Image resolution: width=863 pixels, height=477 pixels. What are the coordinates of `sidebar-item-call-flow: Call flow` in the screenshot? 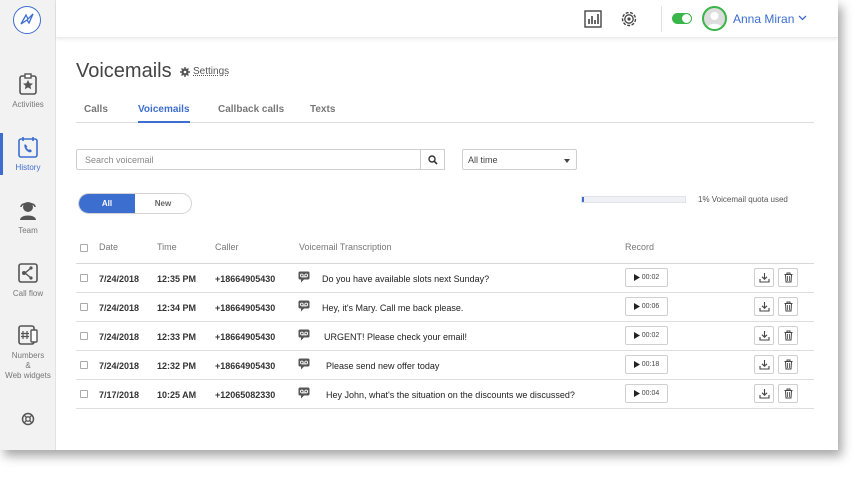 It's located at (28, 280).